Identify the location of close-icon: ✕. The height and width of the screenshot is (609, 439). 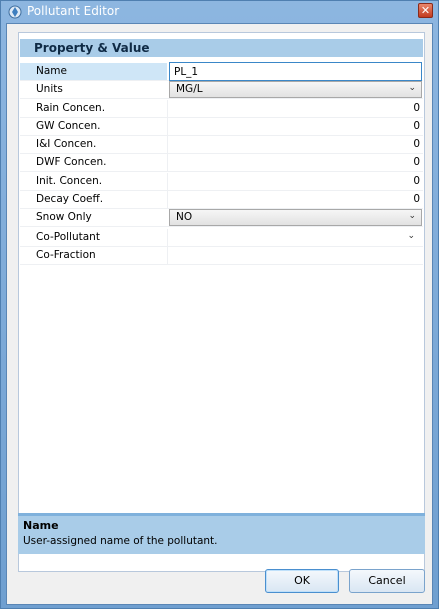
(425, 10).